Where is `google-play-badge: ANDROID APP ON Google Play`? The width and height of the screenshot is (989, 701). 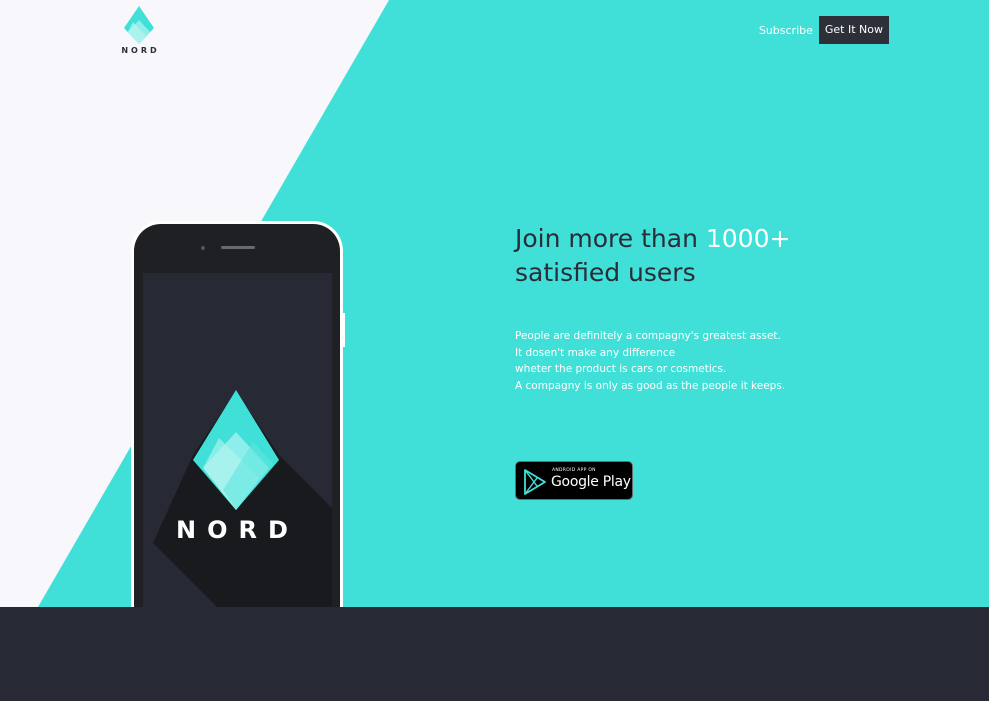
google-play-badge: ANDROID APP ON Google Play is located at coordinates (574, 480).